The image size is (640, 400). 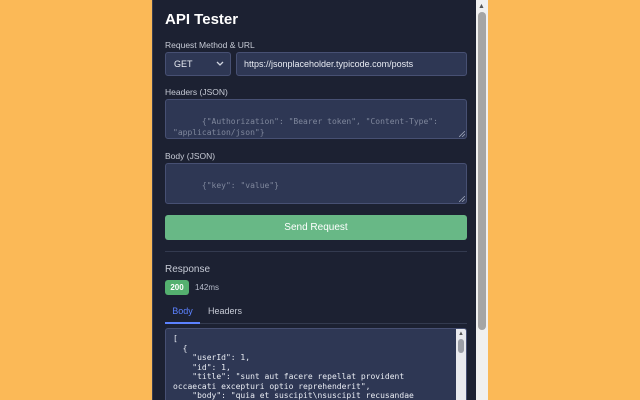 I want to click on method-url-label: Request Method & URL, so click(x=210, y=45).